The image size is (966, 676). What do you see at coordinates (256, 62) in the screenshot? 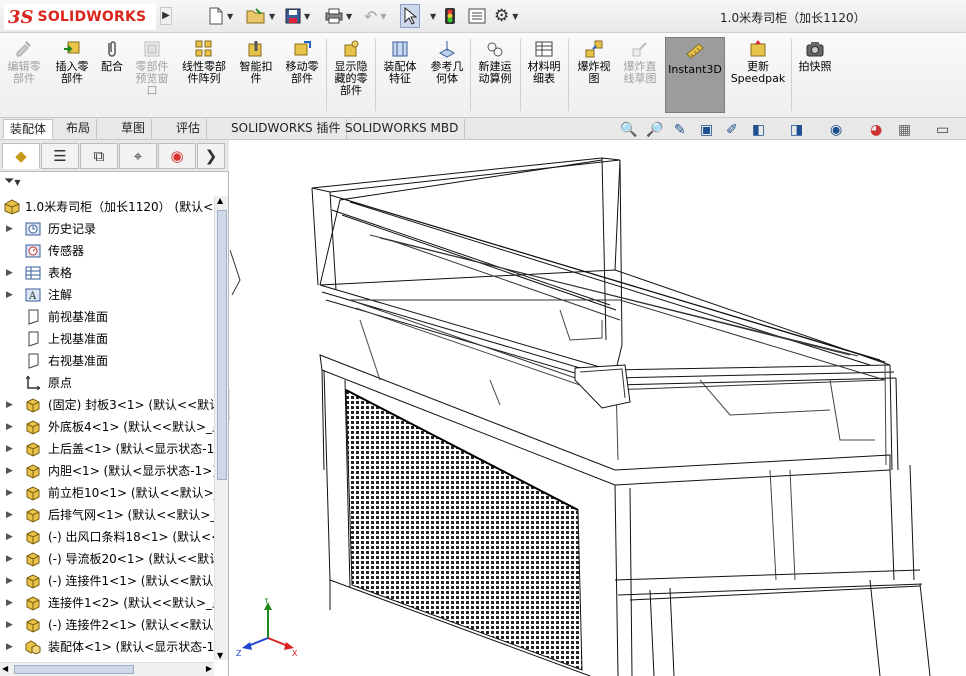
I see `smart-fastener-button: 智能扣 件` at bounding box center [256, 62].